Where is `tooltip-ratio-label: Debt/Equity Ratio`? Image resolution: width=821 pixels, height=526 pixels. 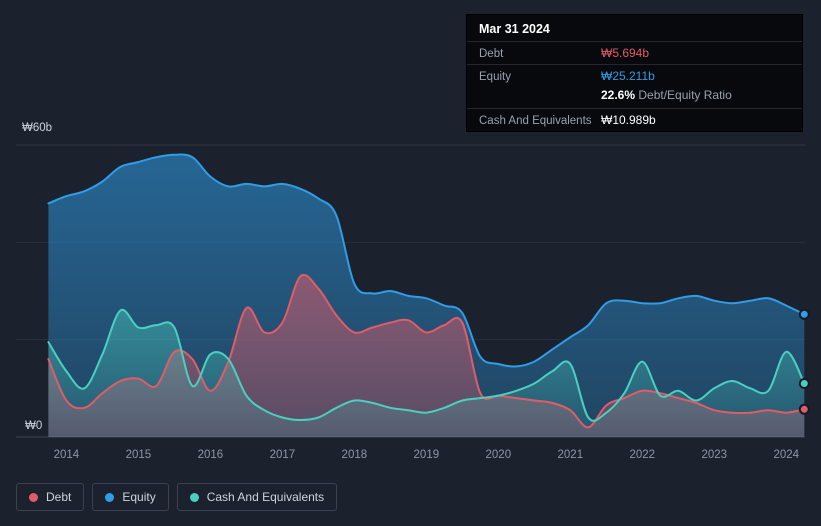
tooltip-ratio-label: Debt/Equity Ratio is located at coordinates (685, 95).